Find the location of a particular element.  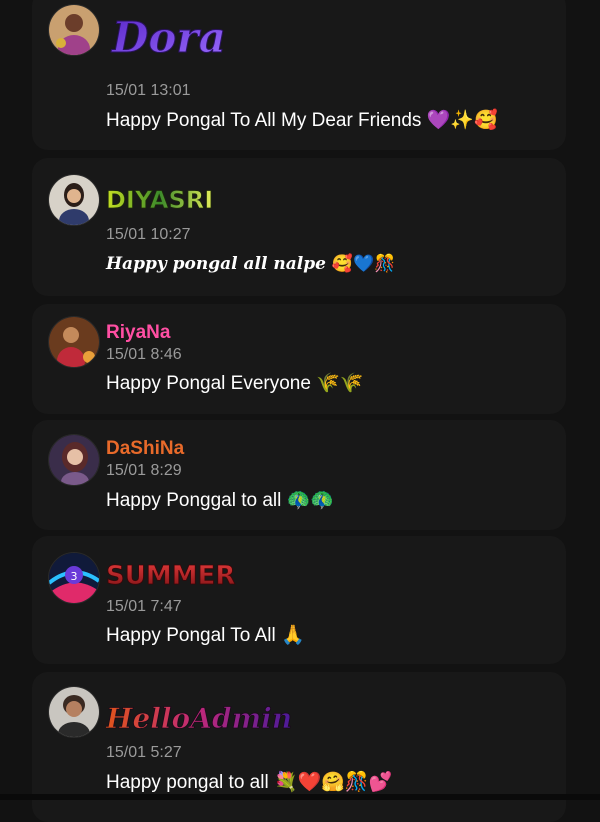

message-text: Happy Pongal Everyone 🌾🌾 is located at coordinates (235, 383).